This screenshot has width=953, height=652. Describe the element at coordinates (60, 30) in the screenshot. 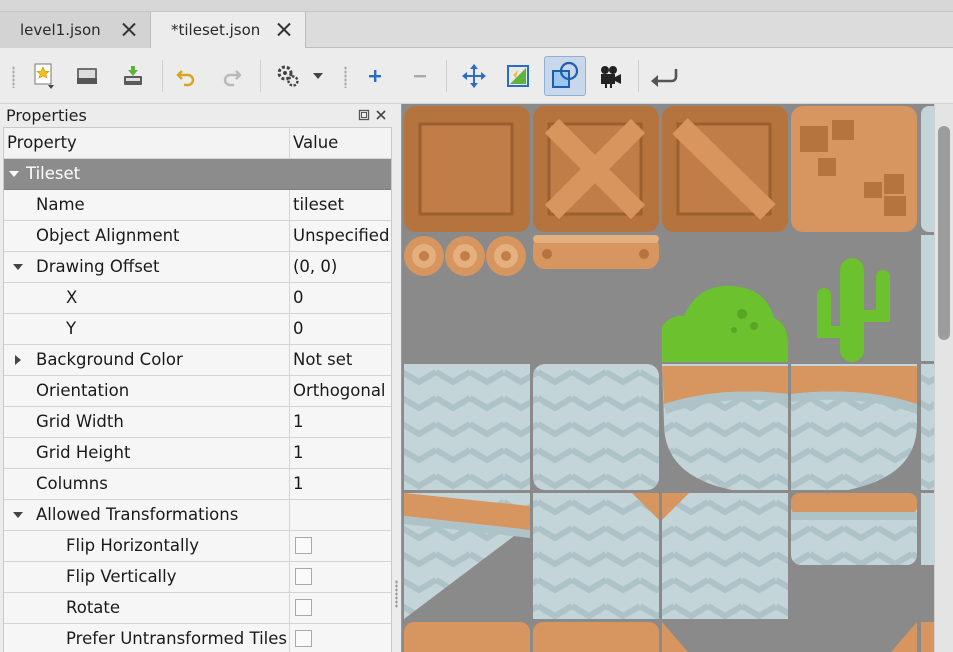

I see `tab-label: level1.json` at that location.